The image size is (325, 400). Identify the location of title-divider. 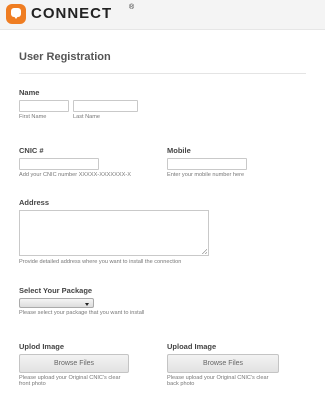
(162, 73).